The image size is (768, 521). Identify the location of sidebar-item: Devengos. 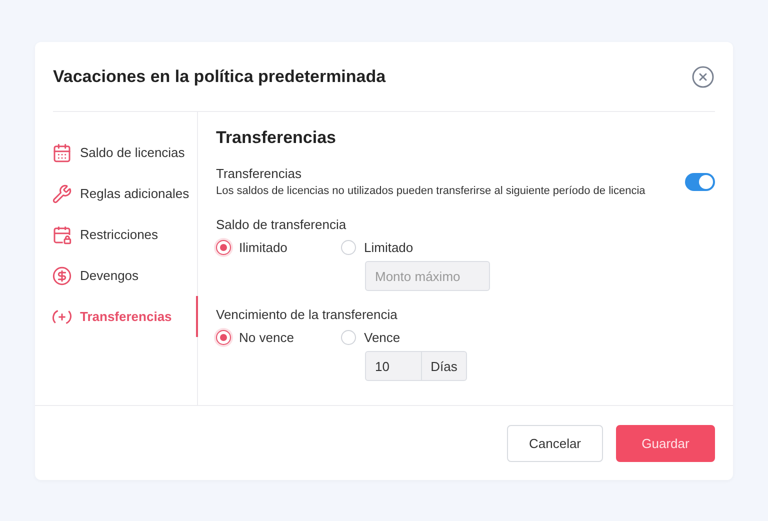
(116, 275).